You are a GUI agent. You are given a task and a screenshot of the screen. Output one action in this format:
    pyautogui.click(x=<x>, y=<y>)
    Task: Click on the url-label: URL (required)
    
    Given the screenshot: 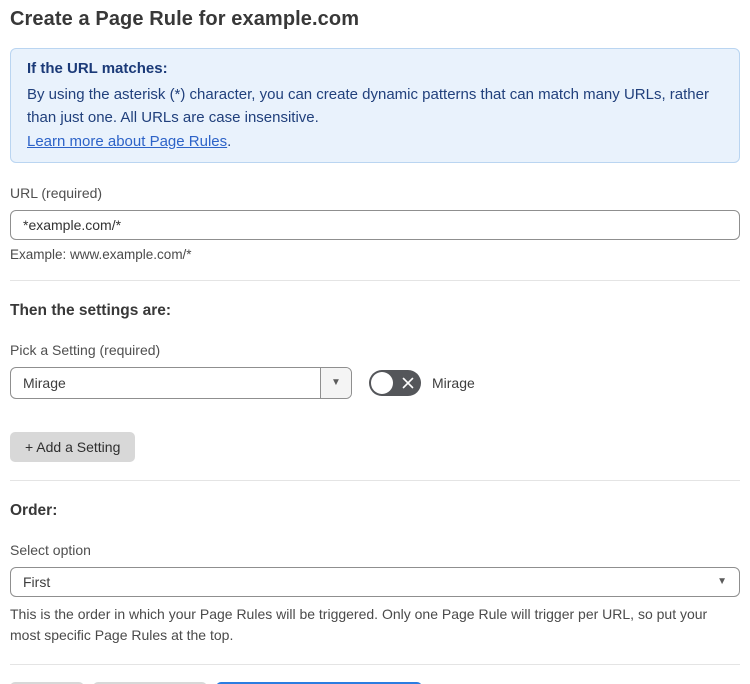 What is the action you would take?
    pyautogui.click(x=56, y=192)
    